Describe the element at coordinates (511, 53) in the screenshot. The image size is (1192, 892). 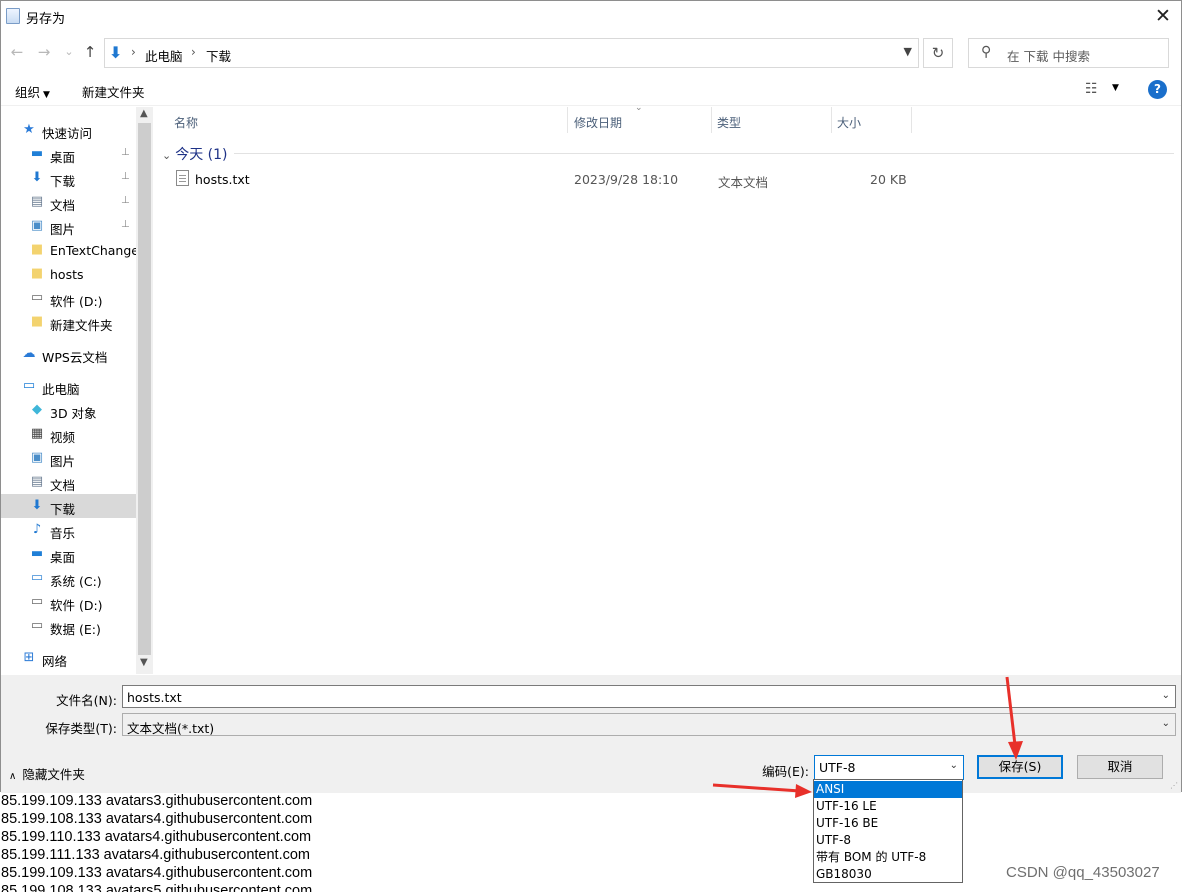
I see `address-bar: ⬇ › 此电脑 › 下载 ▼` at that location.